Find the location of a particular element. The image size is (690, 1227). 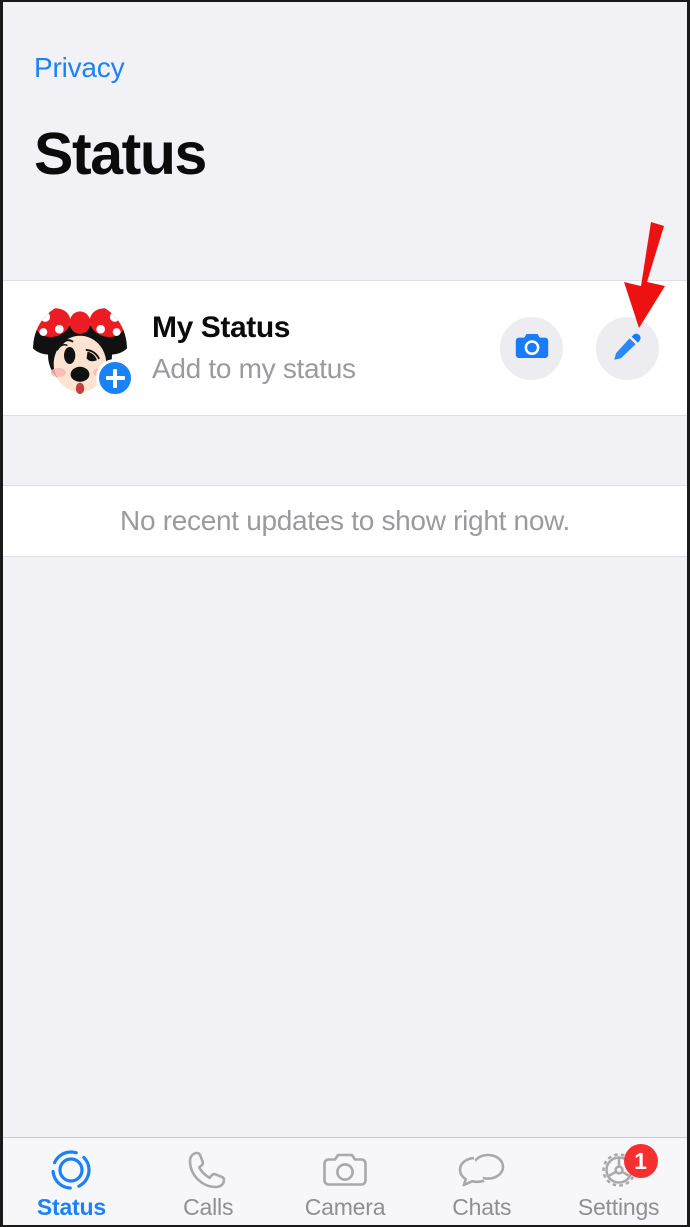

bottom-tab-bar: Status Calls Camera Chats 1 Settings is located at coordinates (345, 1181).